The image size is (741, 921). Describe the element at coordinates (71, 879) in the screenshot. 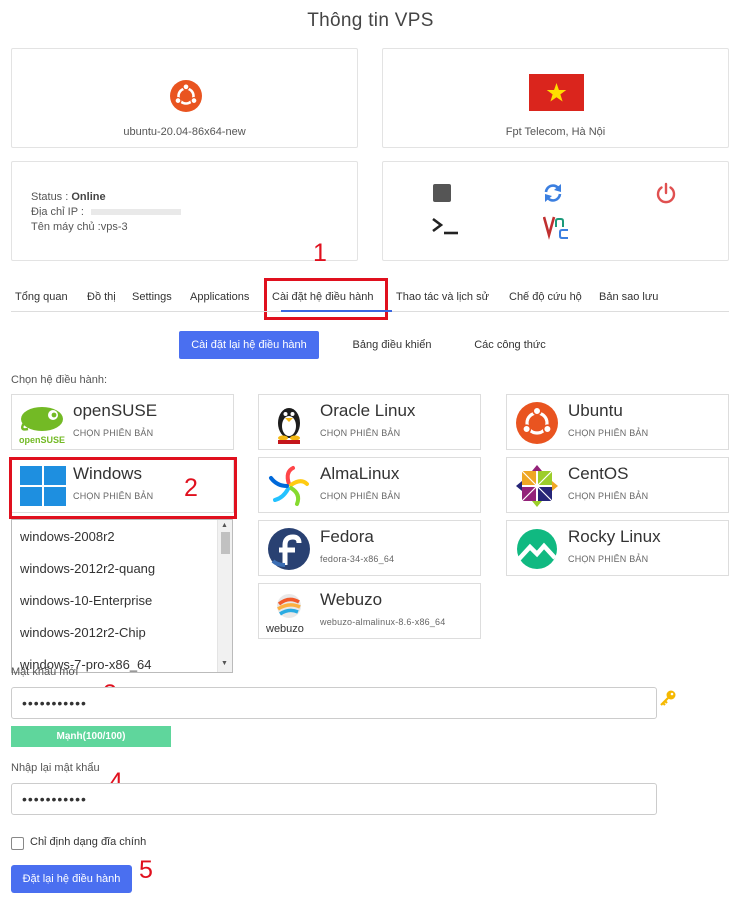

I see `reinstall-os-button: Đặt lại hệ điều hành` at that location.